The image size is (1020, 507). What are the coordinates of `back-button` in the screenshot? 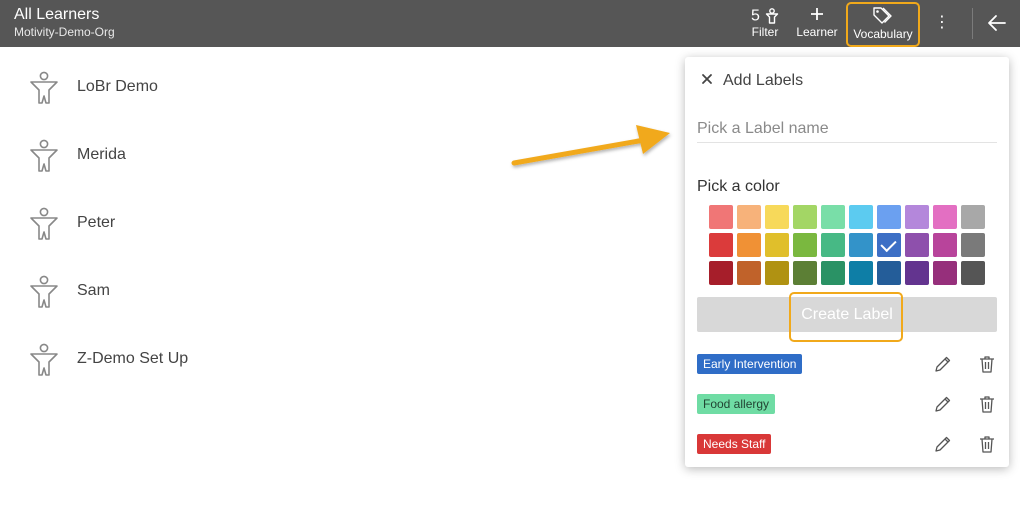 It's located at (997, 23).